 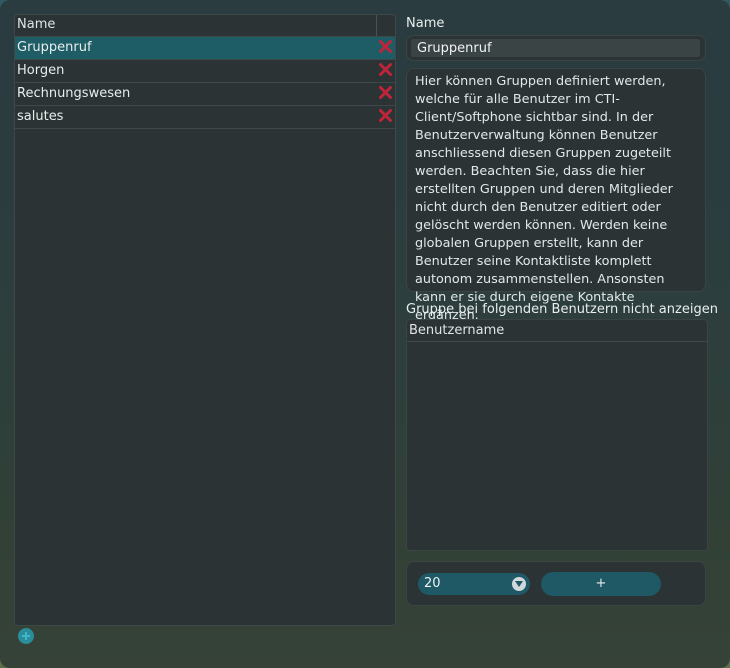 What do you see at coordinates (432, 583) in the screenshot?
I see `user-select-value: 20` at bounding box center [432, 583].